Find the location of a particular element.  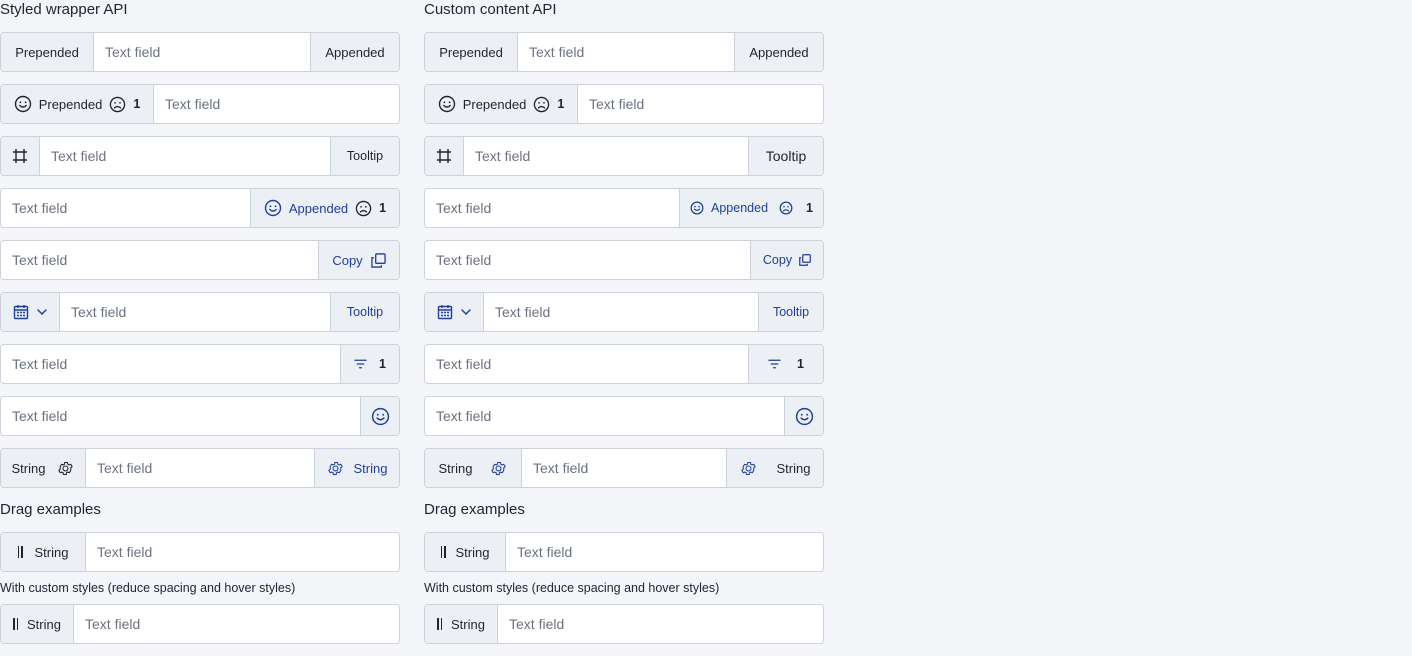

input-group-append-icons: Appended 1 is located at coordinates (624, 208).